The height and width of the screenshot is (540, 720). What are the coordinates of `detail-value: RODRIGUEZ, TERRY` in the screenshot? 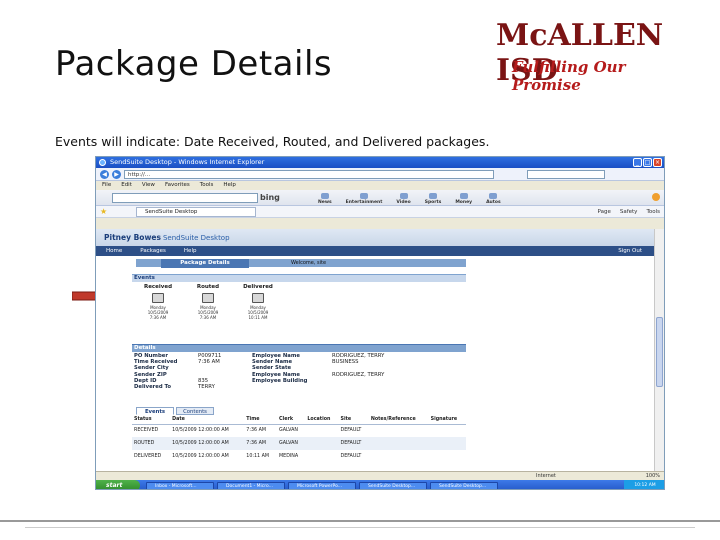 It's located at (358, 374).